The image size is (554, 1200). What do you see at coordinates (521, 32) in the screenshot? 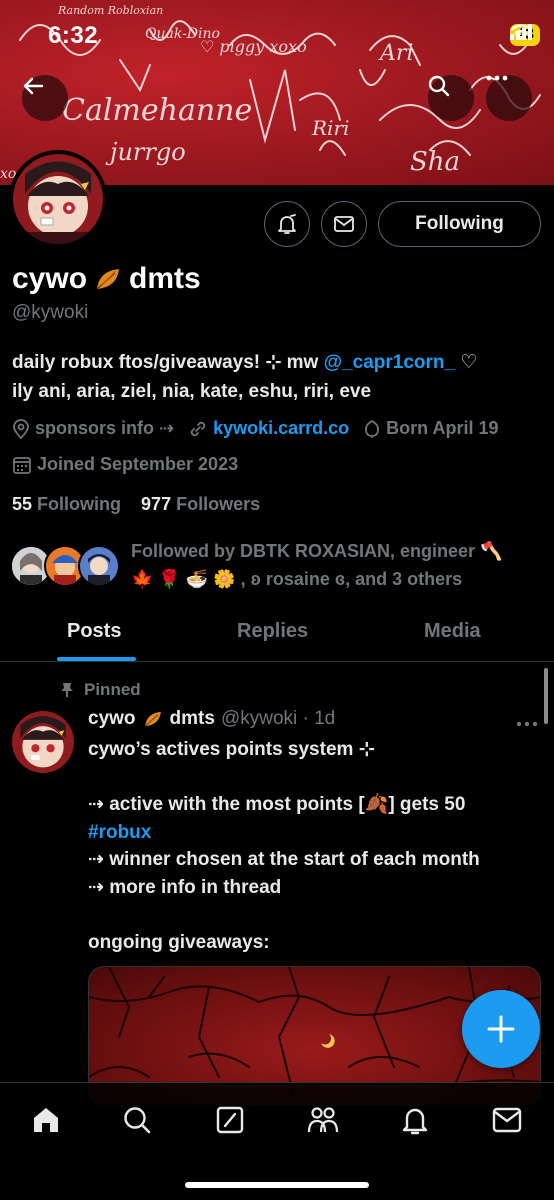
I see `wifi-icon` at bounding box center [521, 32].